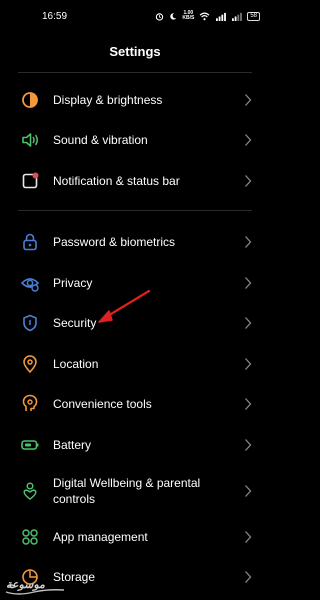 This screenshot has height=600, width=320. What do you see at coordinates (30, 323) in the screenshot?
I see `shield-icon` at bounding box center [30, 323].